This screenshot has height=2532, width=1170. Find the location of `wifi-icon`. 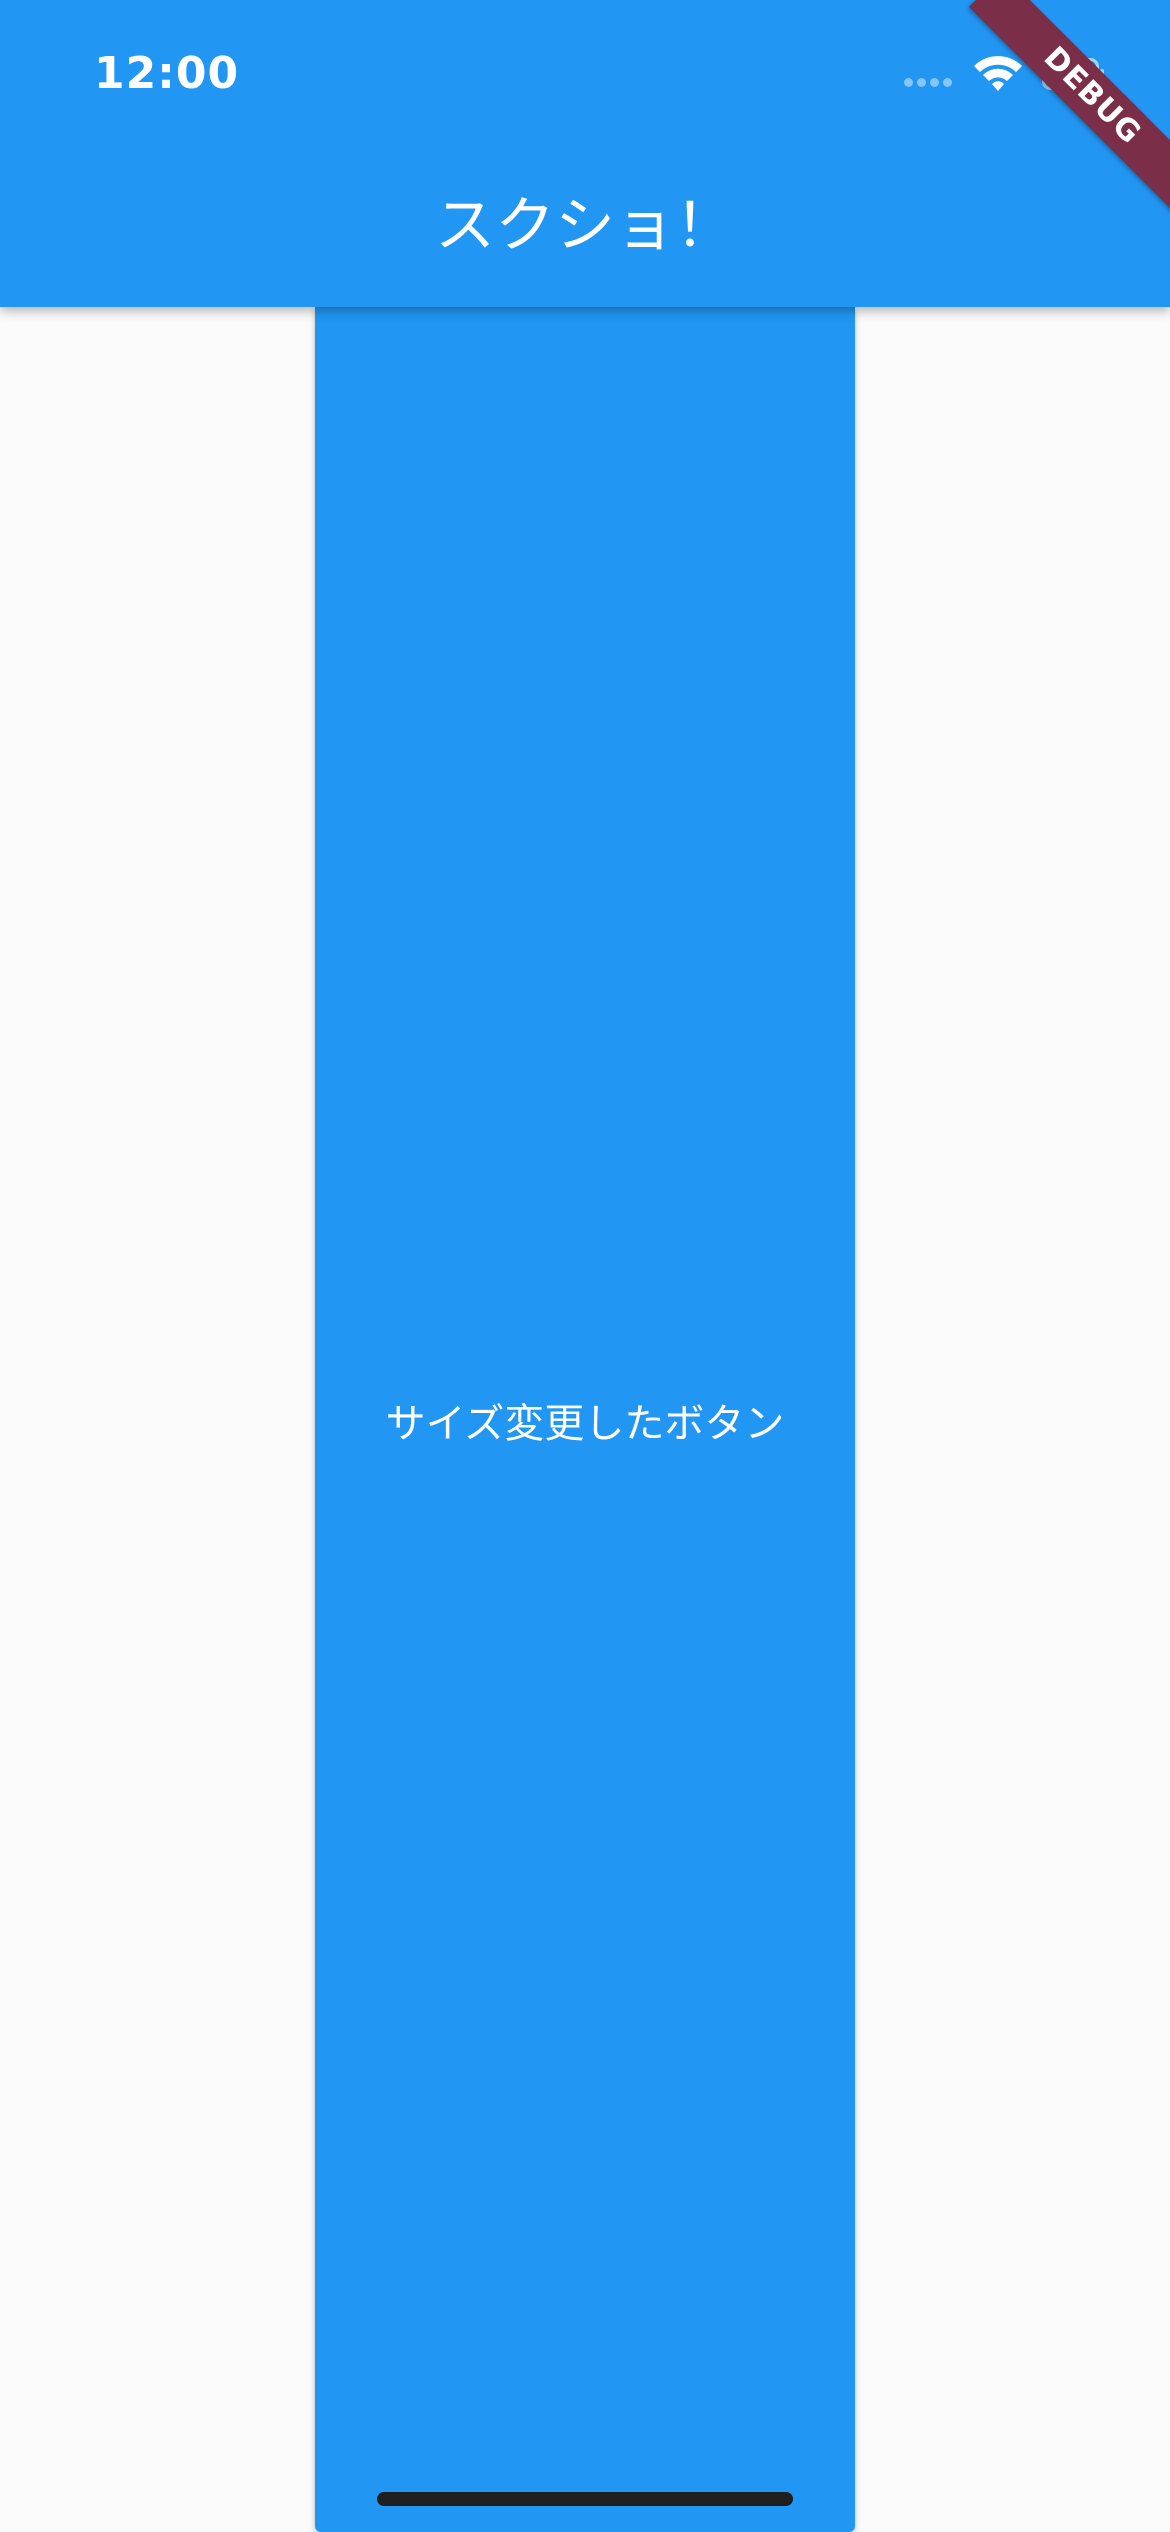

wifi-icon is located at coordinates (998, 73).